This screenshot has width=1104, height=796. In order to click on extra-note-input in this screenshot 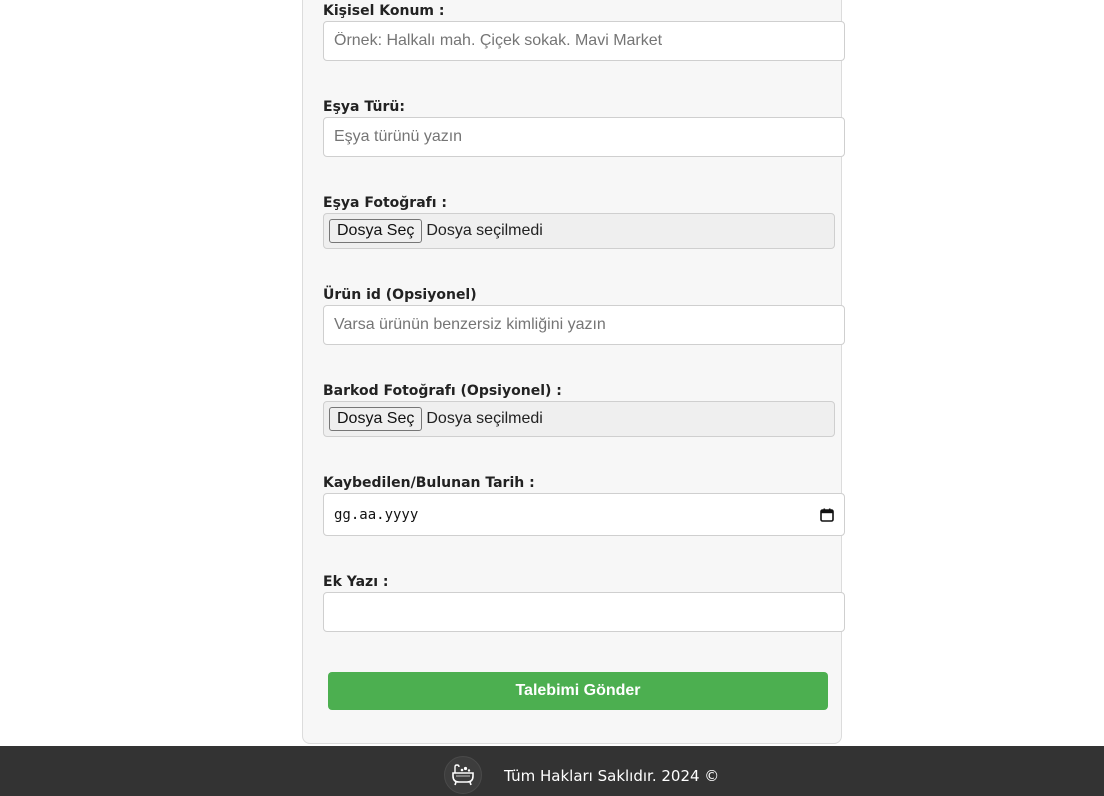, I will do `click(584, 612)`.